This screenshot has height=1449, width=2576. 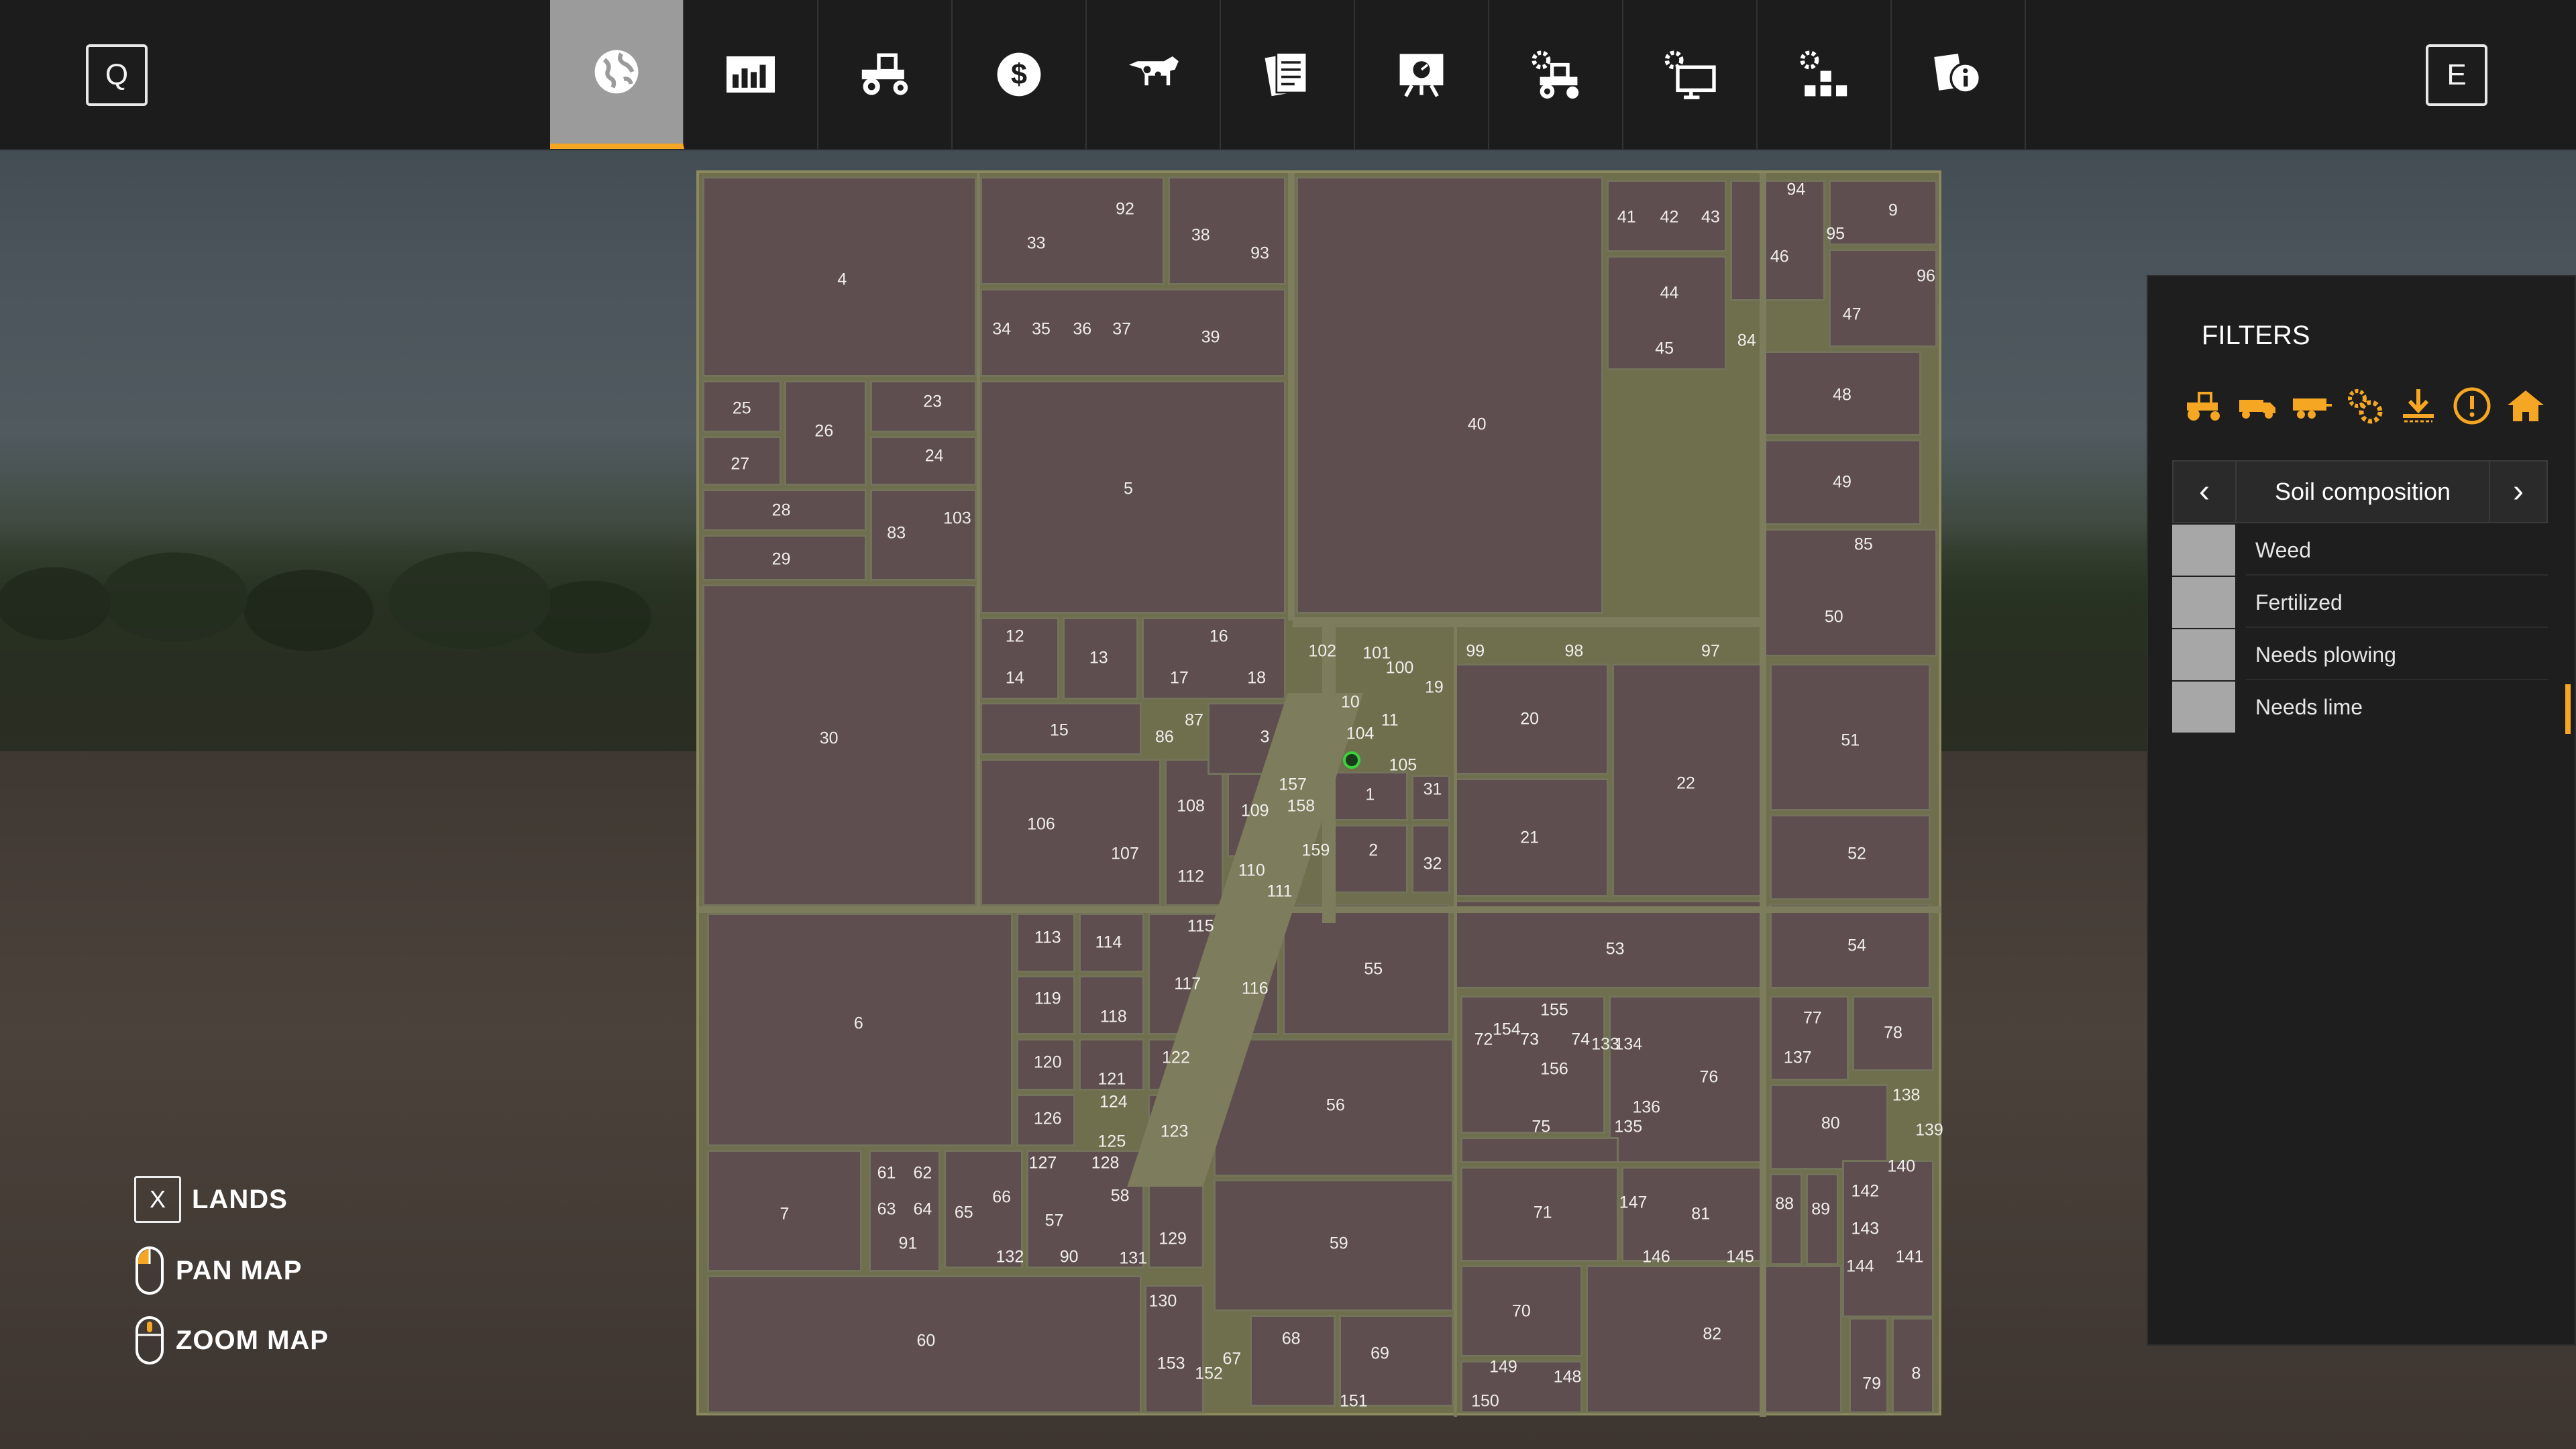 What do you see at coordinates (1154, 71) in the screenshot?
I see `cow-icon` at bounding box center [1154, 71].